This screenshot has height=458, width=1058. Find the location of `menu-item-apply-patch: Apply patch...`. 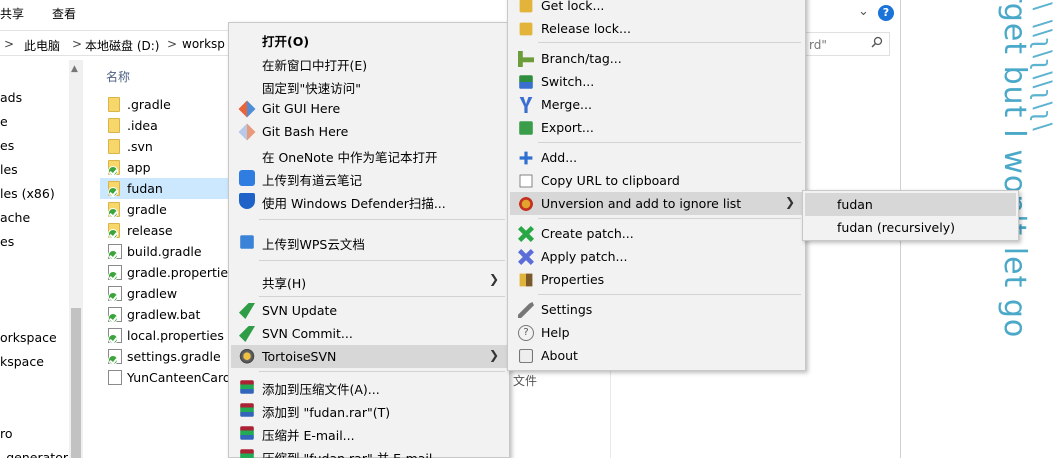

menu-item-apply-patch: Apply patch... is located at coordinates (656, 256).